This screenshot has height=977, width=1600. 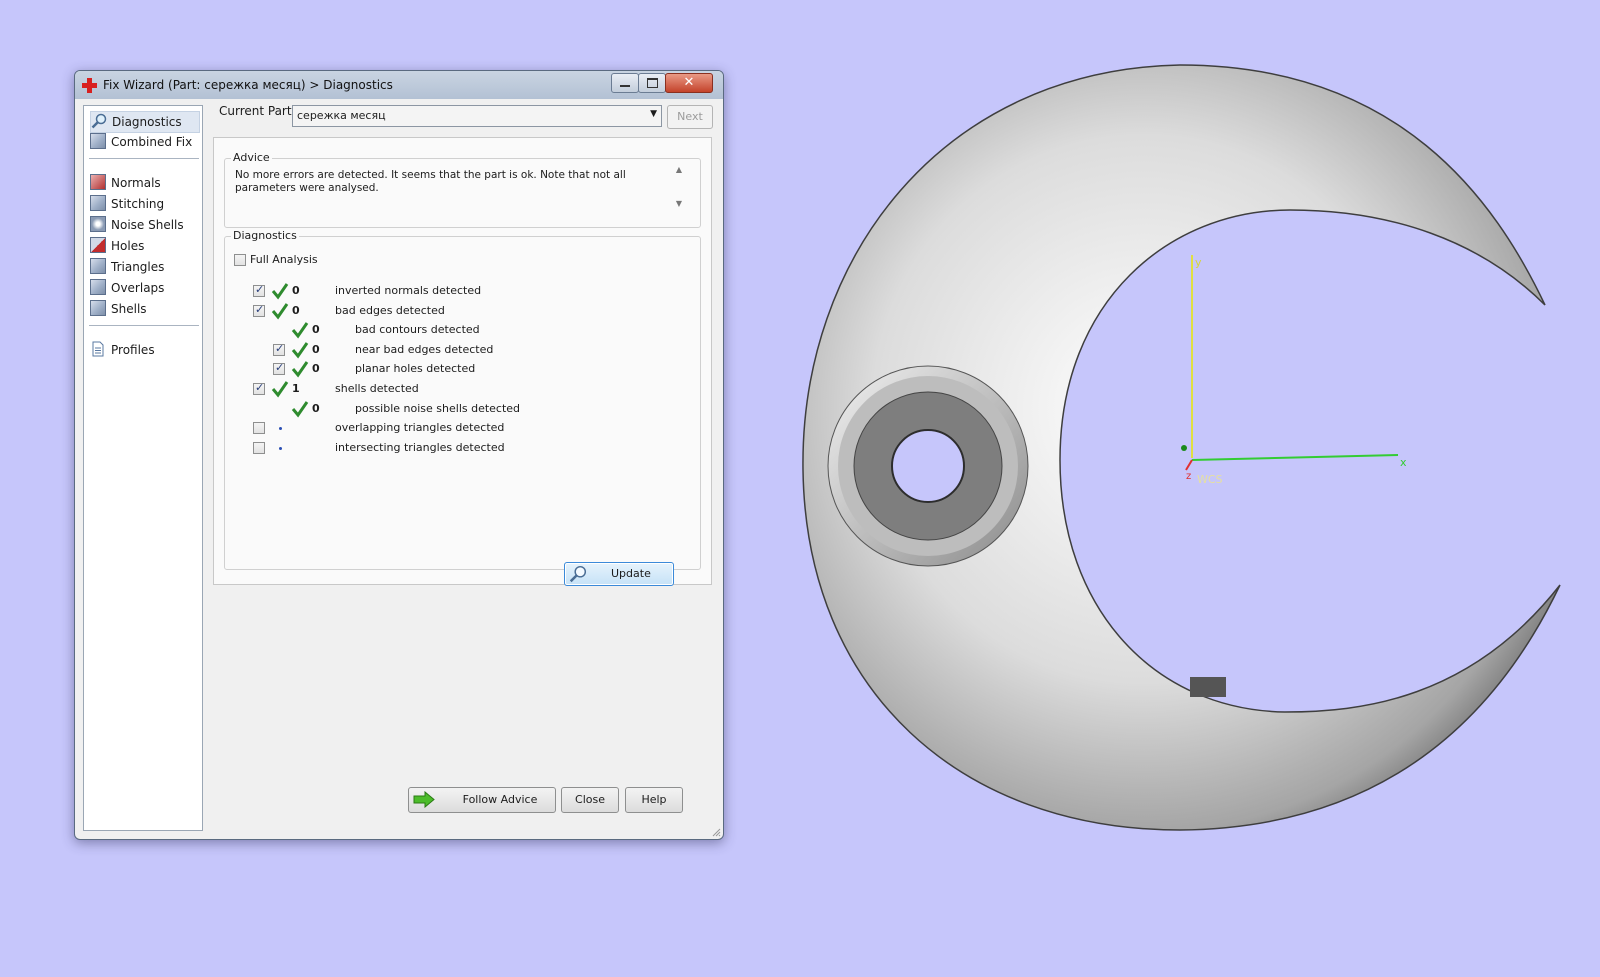 What do you see at coordinates (455, 350) in the screenshot?
I see `diagnostic-row: 0 near bad edges detected` at bounding box center [455, 350].